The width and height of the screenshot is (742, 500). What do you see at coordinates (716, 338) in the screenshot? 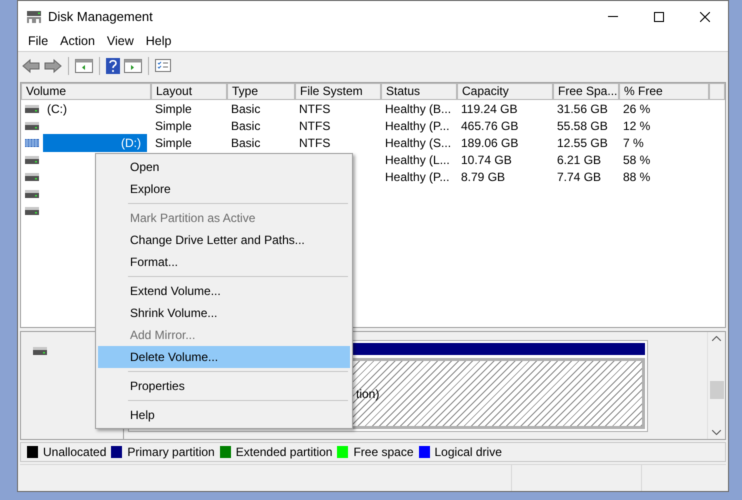
I see `scroll-up-icon` at bounding box center [716, 338].